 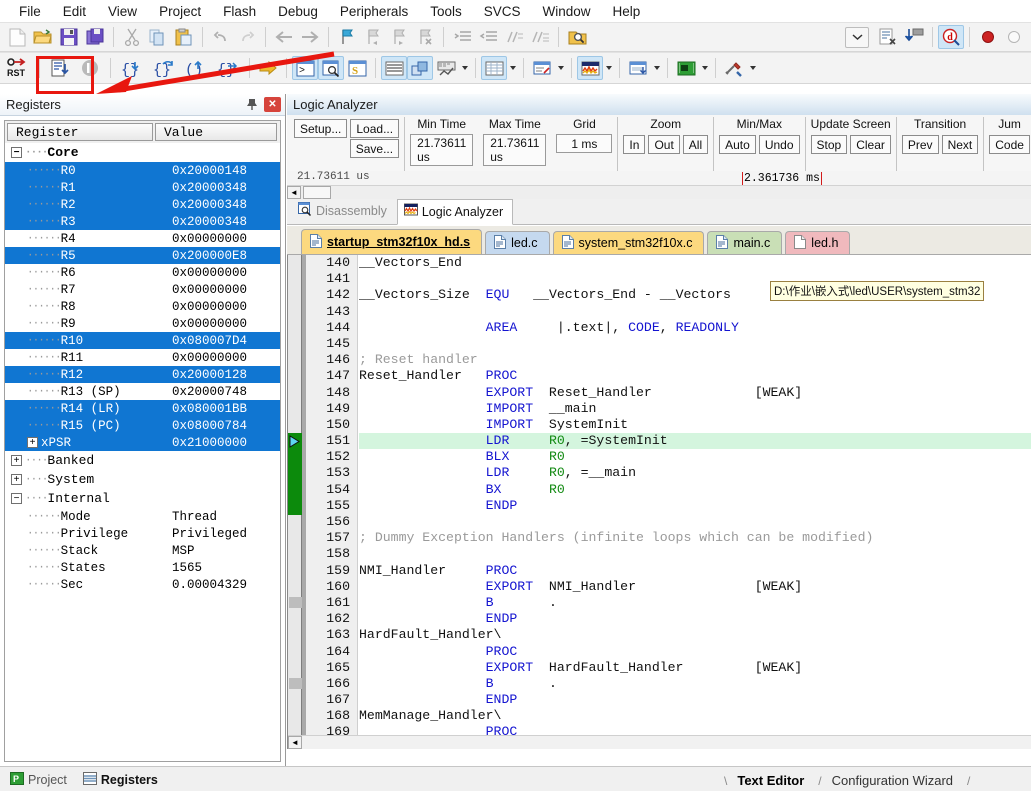 What do you see at coordinates (745, 242) in the screenshot?
I see `file-tab: main.c` at bounding box center [745, 242].